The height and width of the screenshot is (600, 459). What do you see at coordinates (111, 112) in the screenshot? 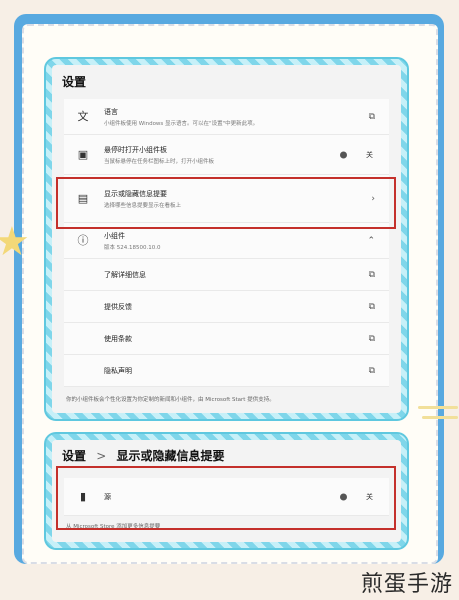
I see `setting-label: 语言` at bounding box center [111, 112].